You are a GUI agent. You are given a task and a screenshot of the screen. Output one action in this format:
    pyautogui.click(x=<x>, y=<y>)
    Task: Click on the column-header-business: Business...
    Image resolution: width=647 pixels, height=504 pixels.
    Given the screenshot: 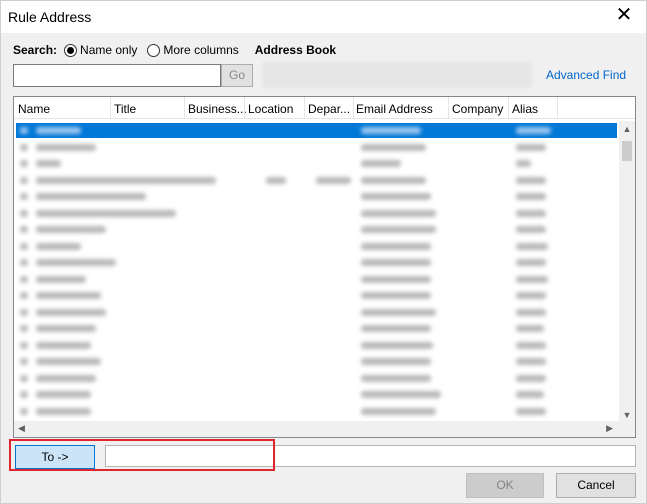 What is the action you would take?
    pyautogui.click(x=217, y=109)
    